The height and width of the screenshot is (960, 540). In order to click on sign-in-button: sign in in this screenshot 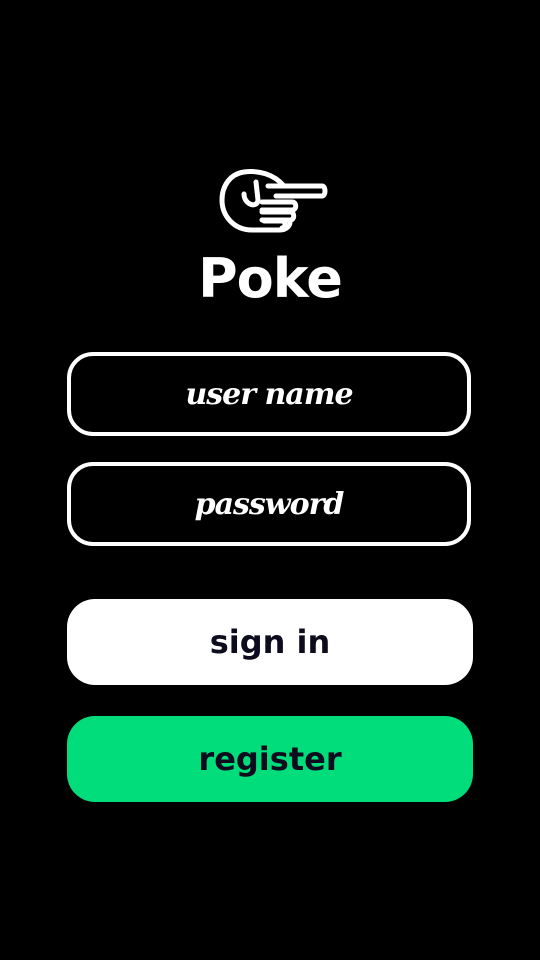, I will do `click(270, 642)`.